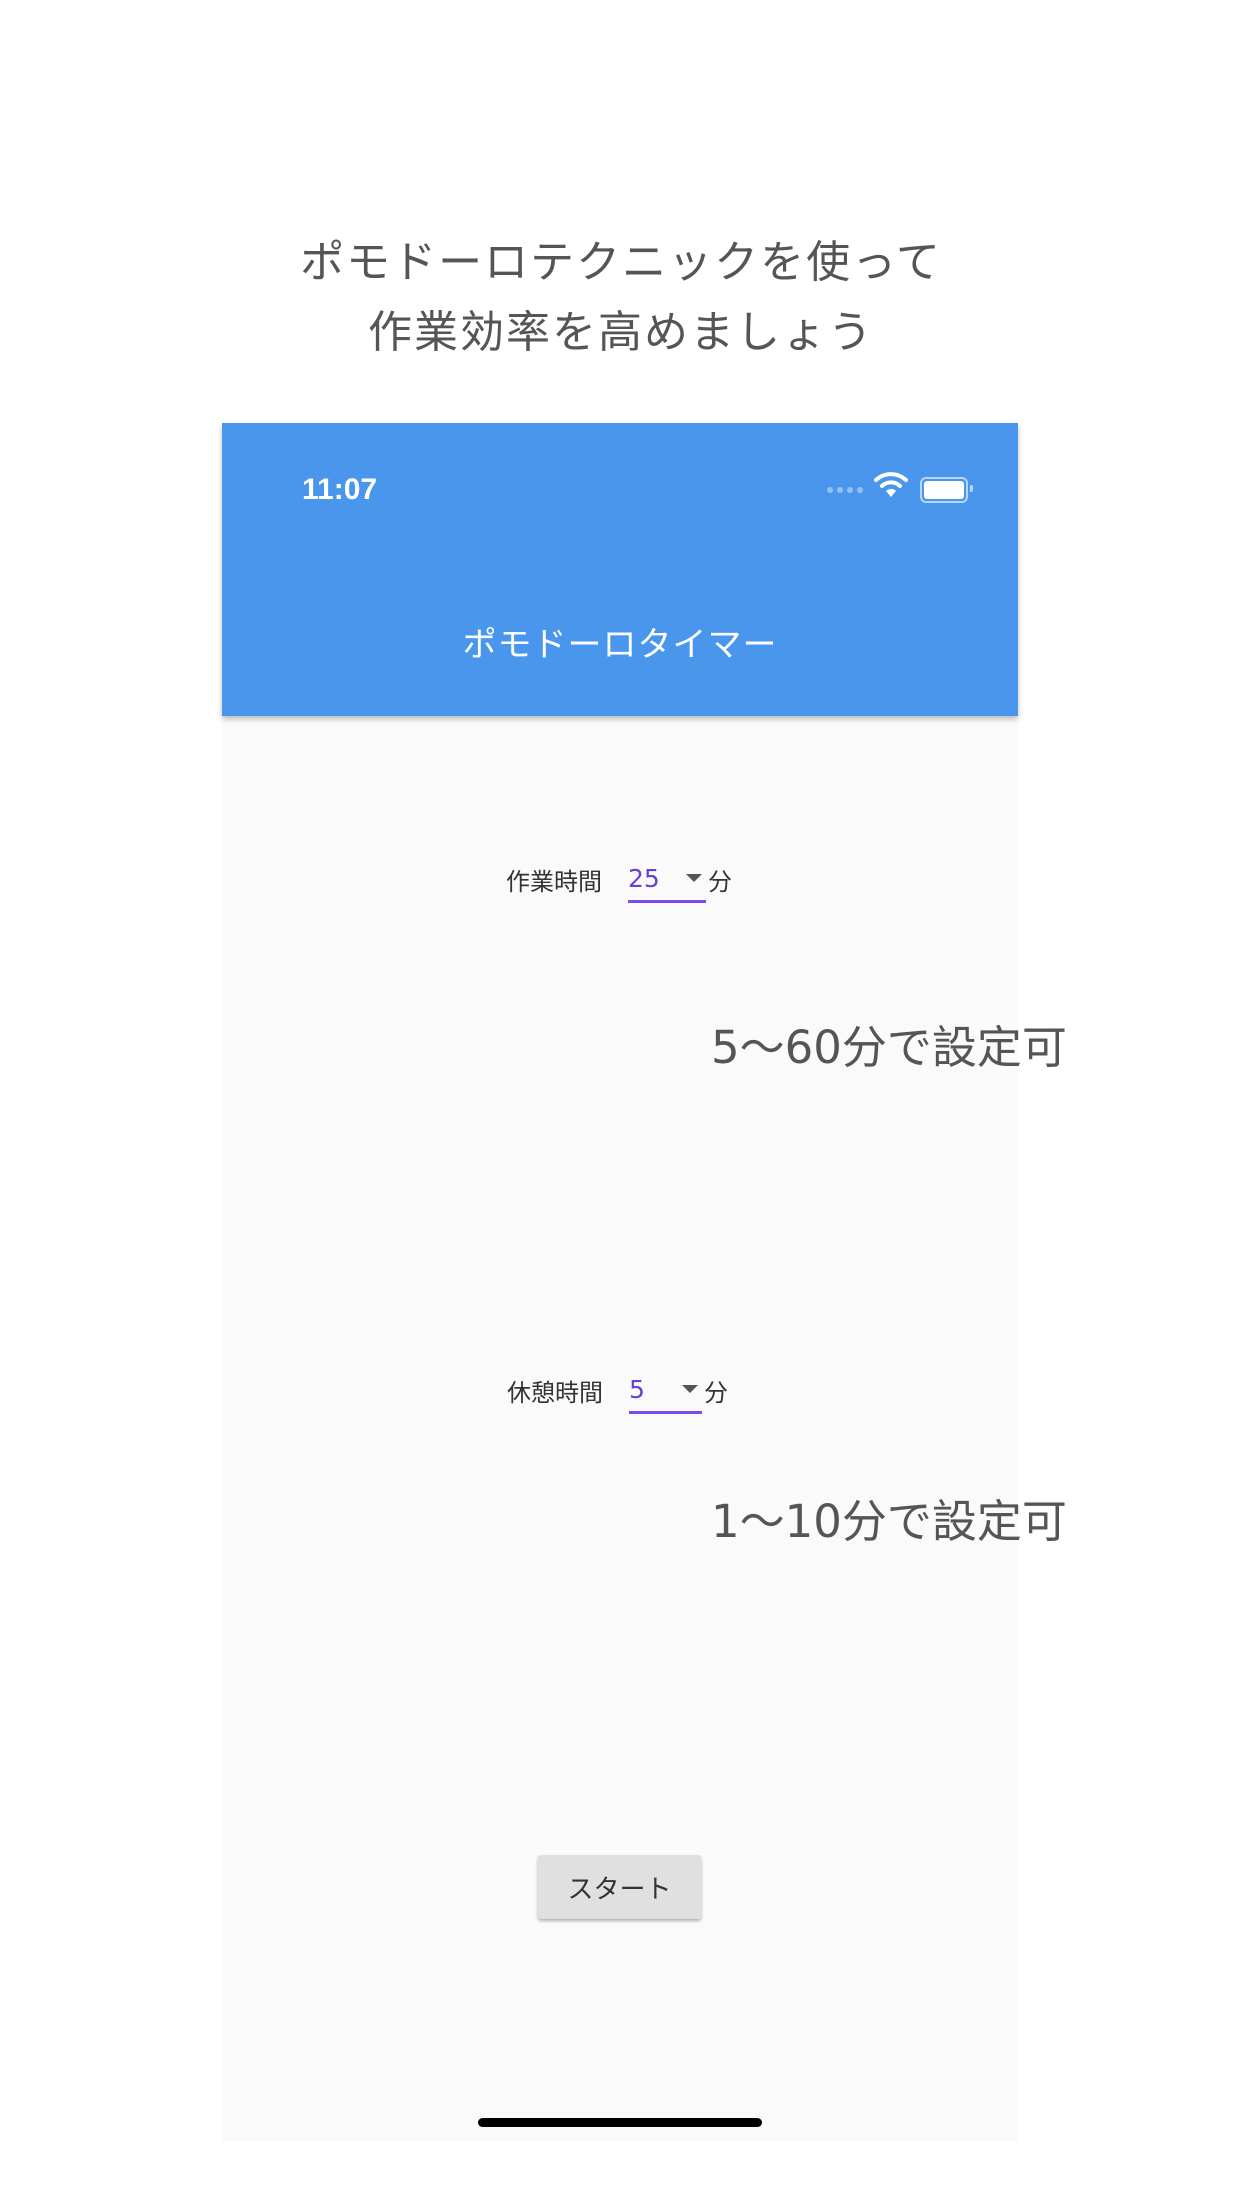 The image size is (1242, 2208). Describe the element at coordinates (621, 262) in the screenshot. I see `promo-line-1: ポモドーロテクニックを使って` at that location.